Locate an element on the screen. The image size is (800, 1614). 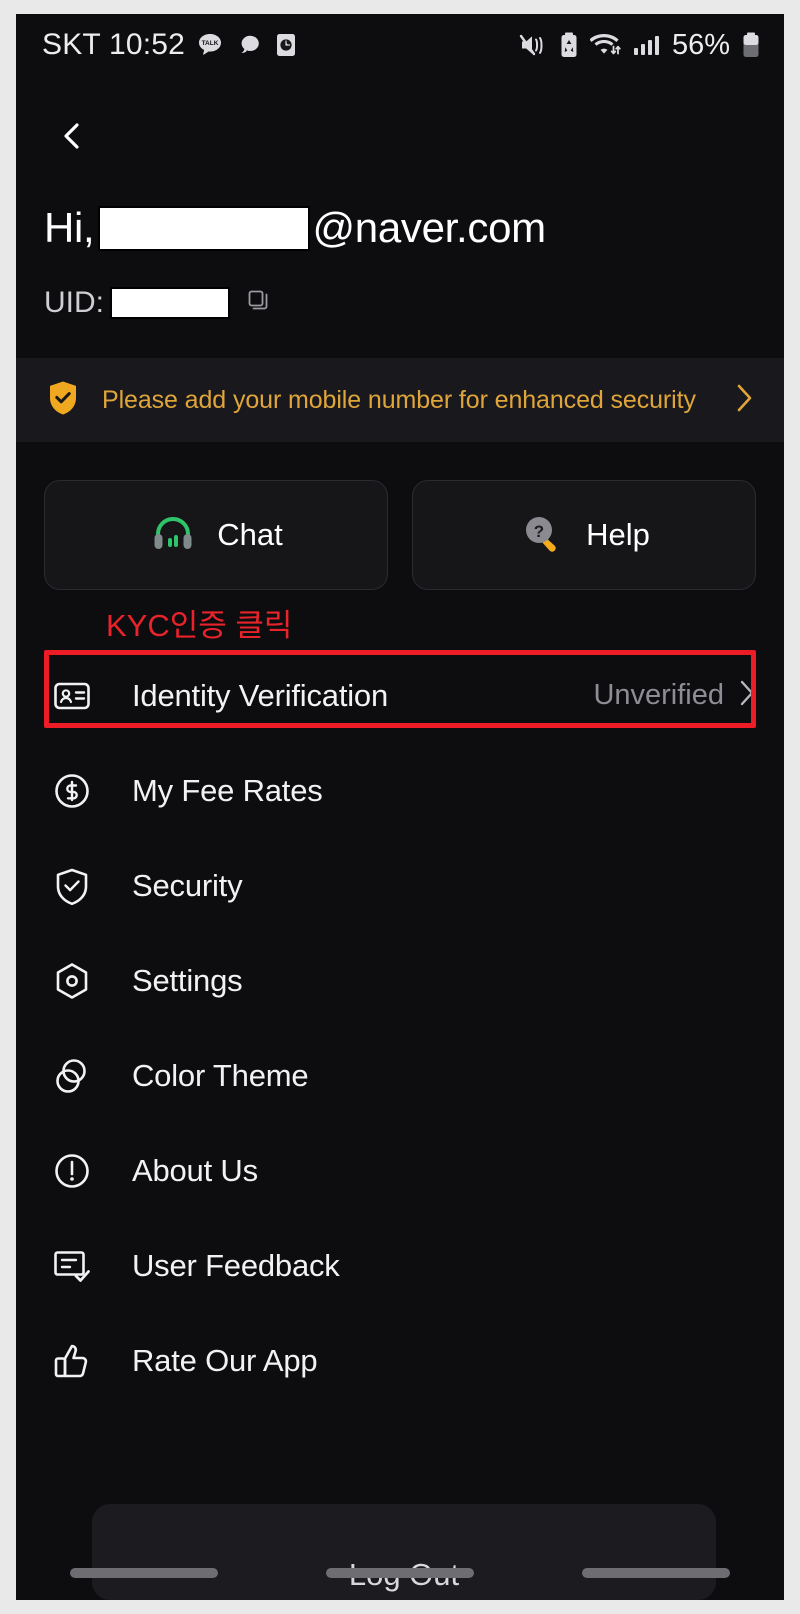
menu-label: Security is located at coordinates (187, 885).